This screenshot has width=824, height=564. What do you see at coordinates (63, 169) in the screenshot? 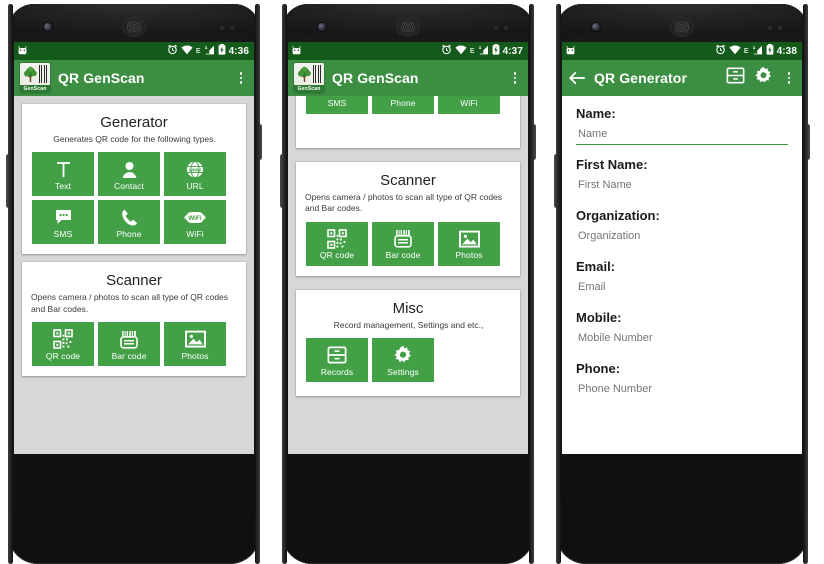
I see `text-icon` at bounding box center [63, 169].